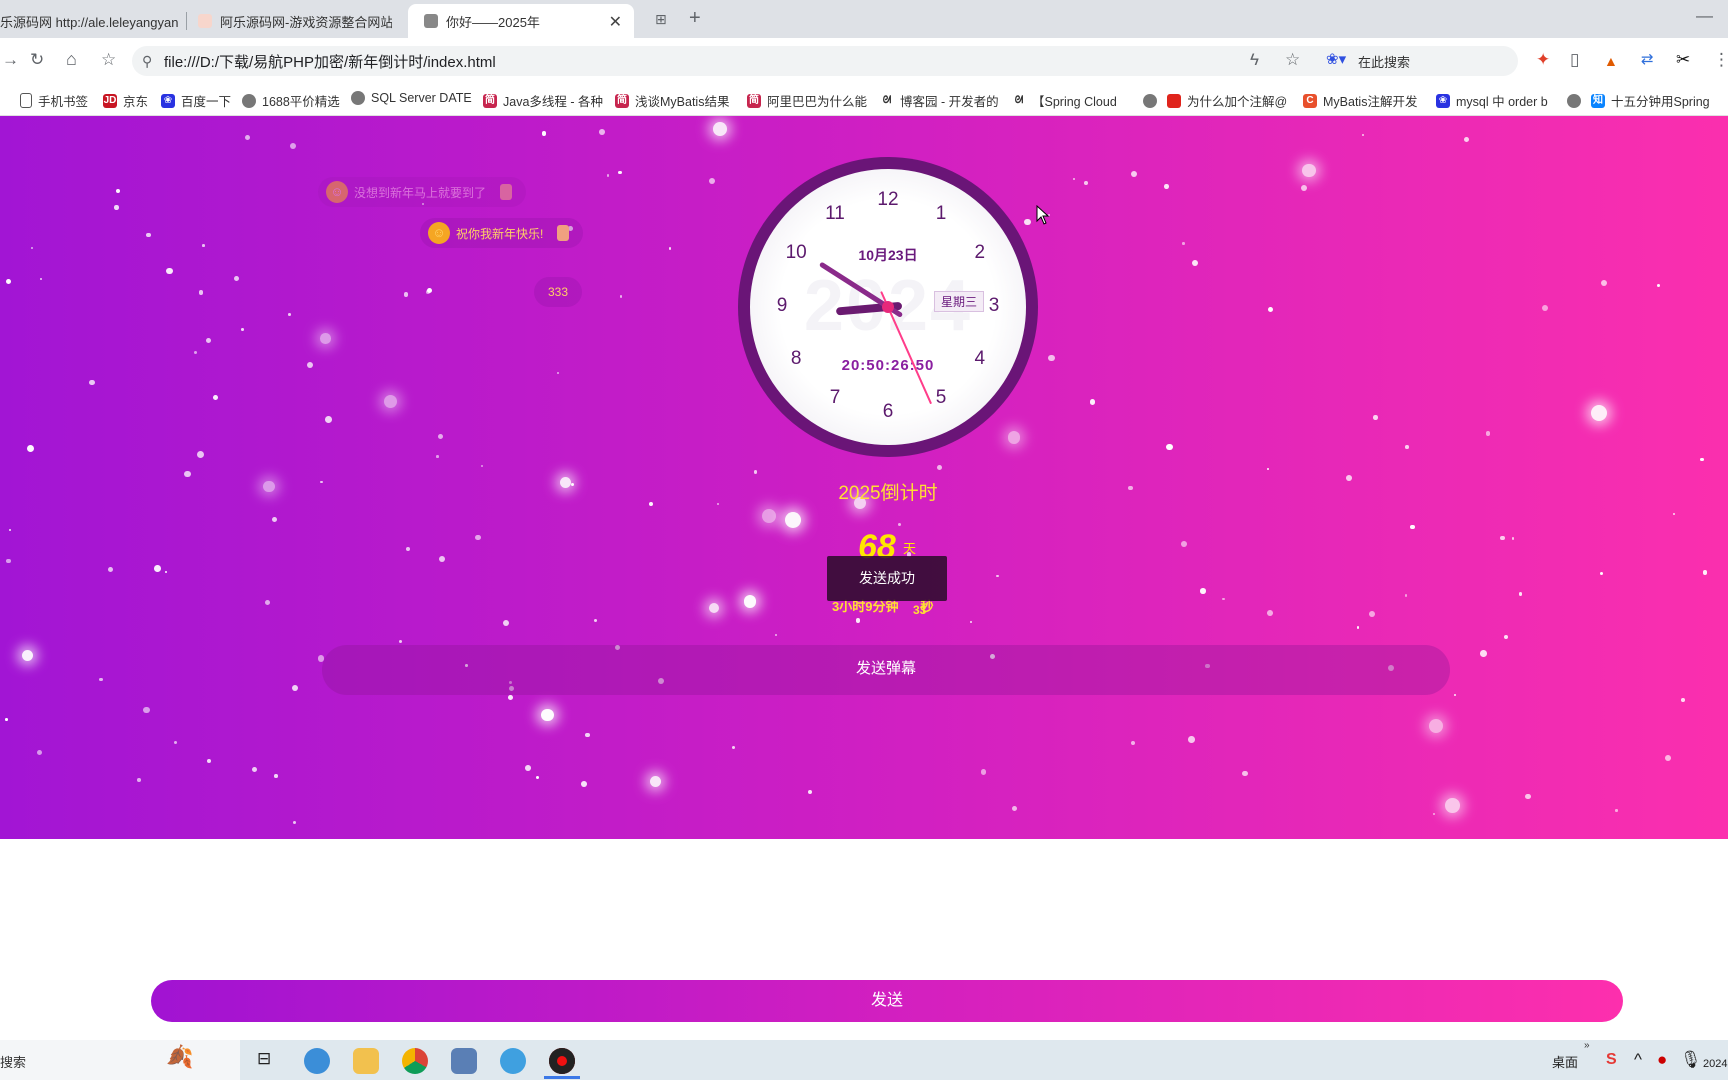 The height and width of the screenshot is (1080, 1728). What do you see at coordinates (695, 18) in the screenshot?
I see `new-tab-icon: +` at bounding box center [695, 18].